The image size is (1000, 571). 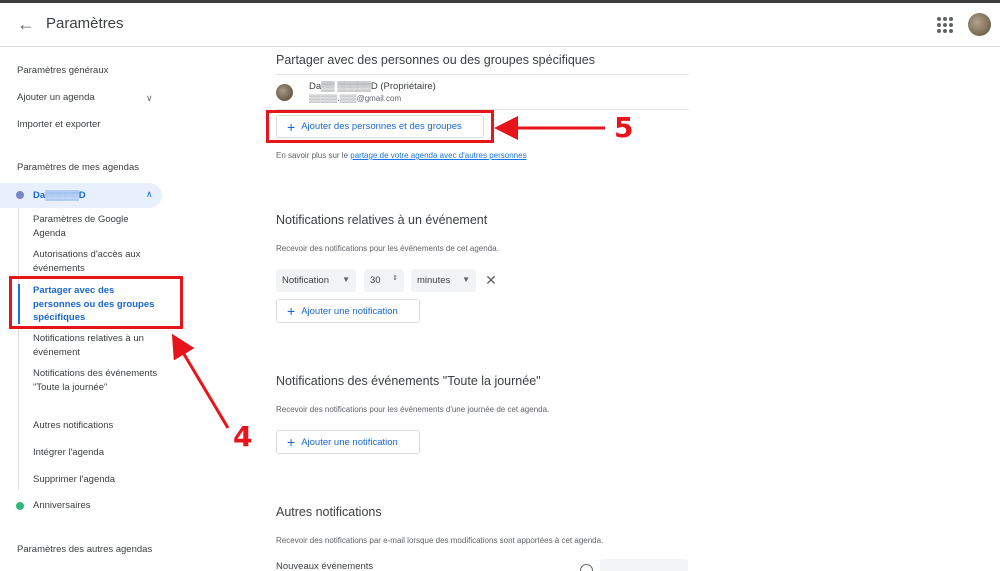 I want to click on add-event-notification-button: + Ajouter une notification, so click(x=348, y=311).